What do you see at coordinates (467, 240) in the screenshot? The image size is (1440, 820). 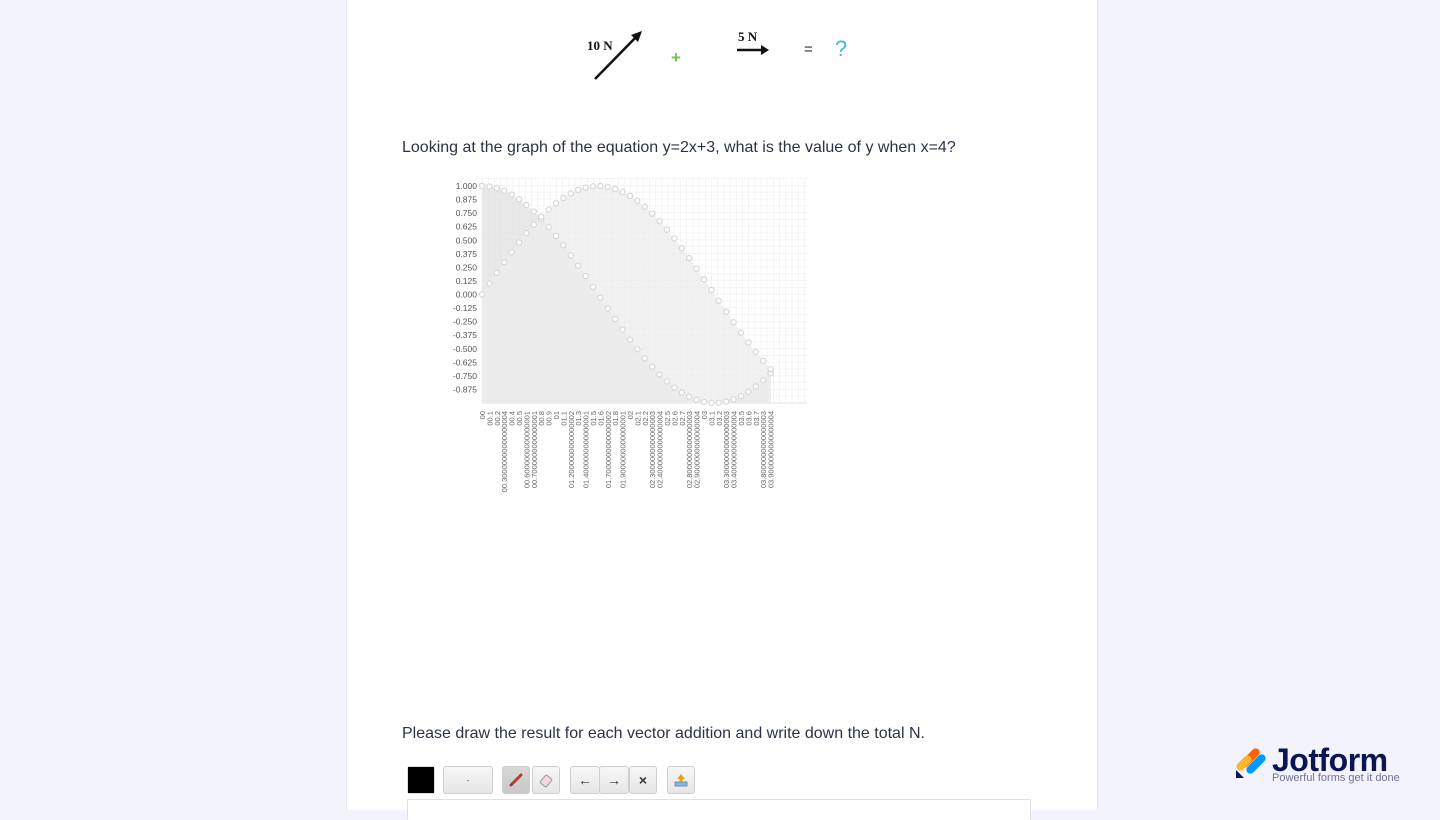 I see `y-tick-label: 0.500` at bounding box center [467, 240].